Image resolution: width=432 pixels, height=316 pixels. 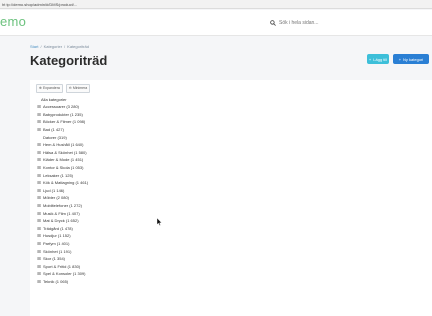 I want to click on add-button: + Lägg till, so click(x=378, y=59).